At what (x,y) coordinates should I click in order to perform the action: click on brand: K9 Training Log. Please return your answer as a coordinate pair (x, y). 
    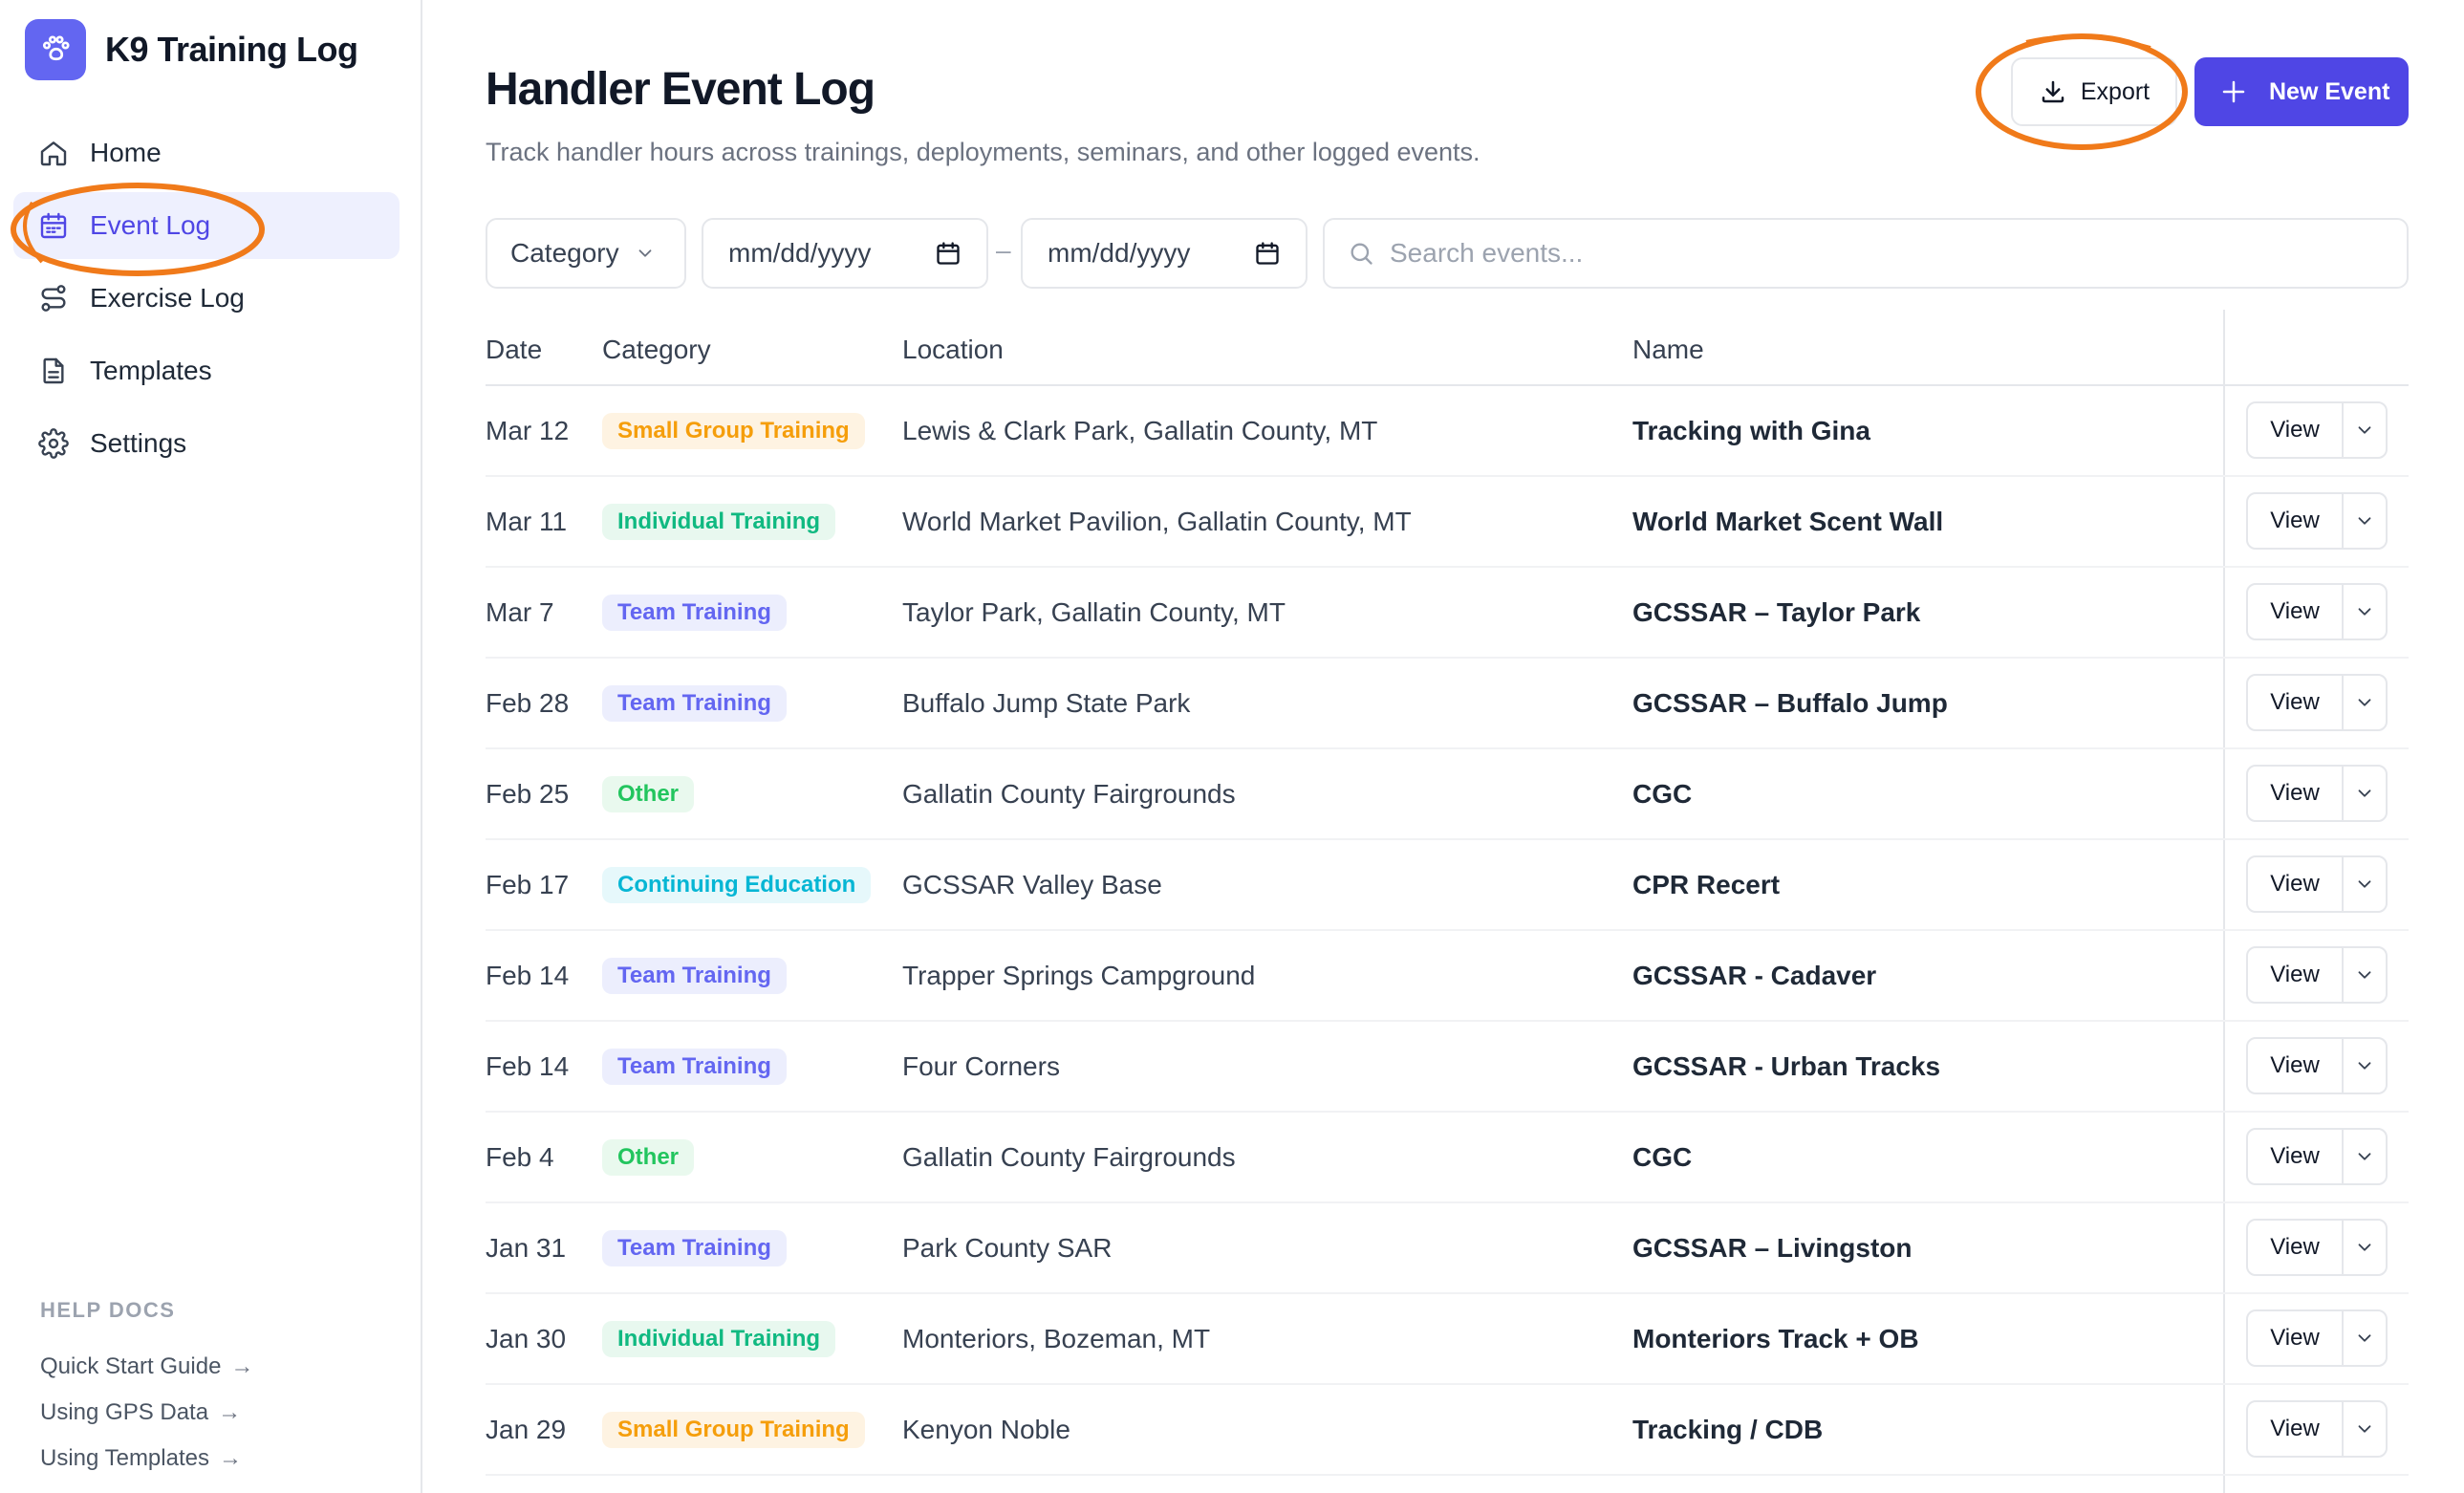
    Looking at the image, I should click on (191, 49).